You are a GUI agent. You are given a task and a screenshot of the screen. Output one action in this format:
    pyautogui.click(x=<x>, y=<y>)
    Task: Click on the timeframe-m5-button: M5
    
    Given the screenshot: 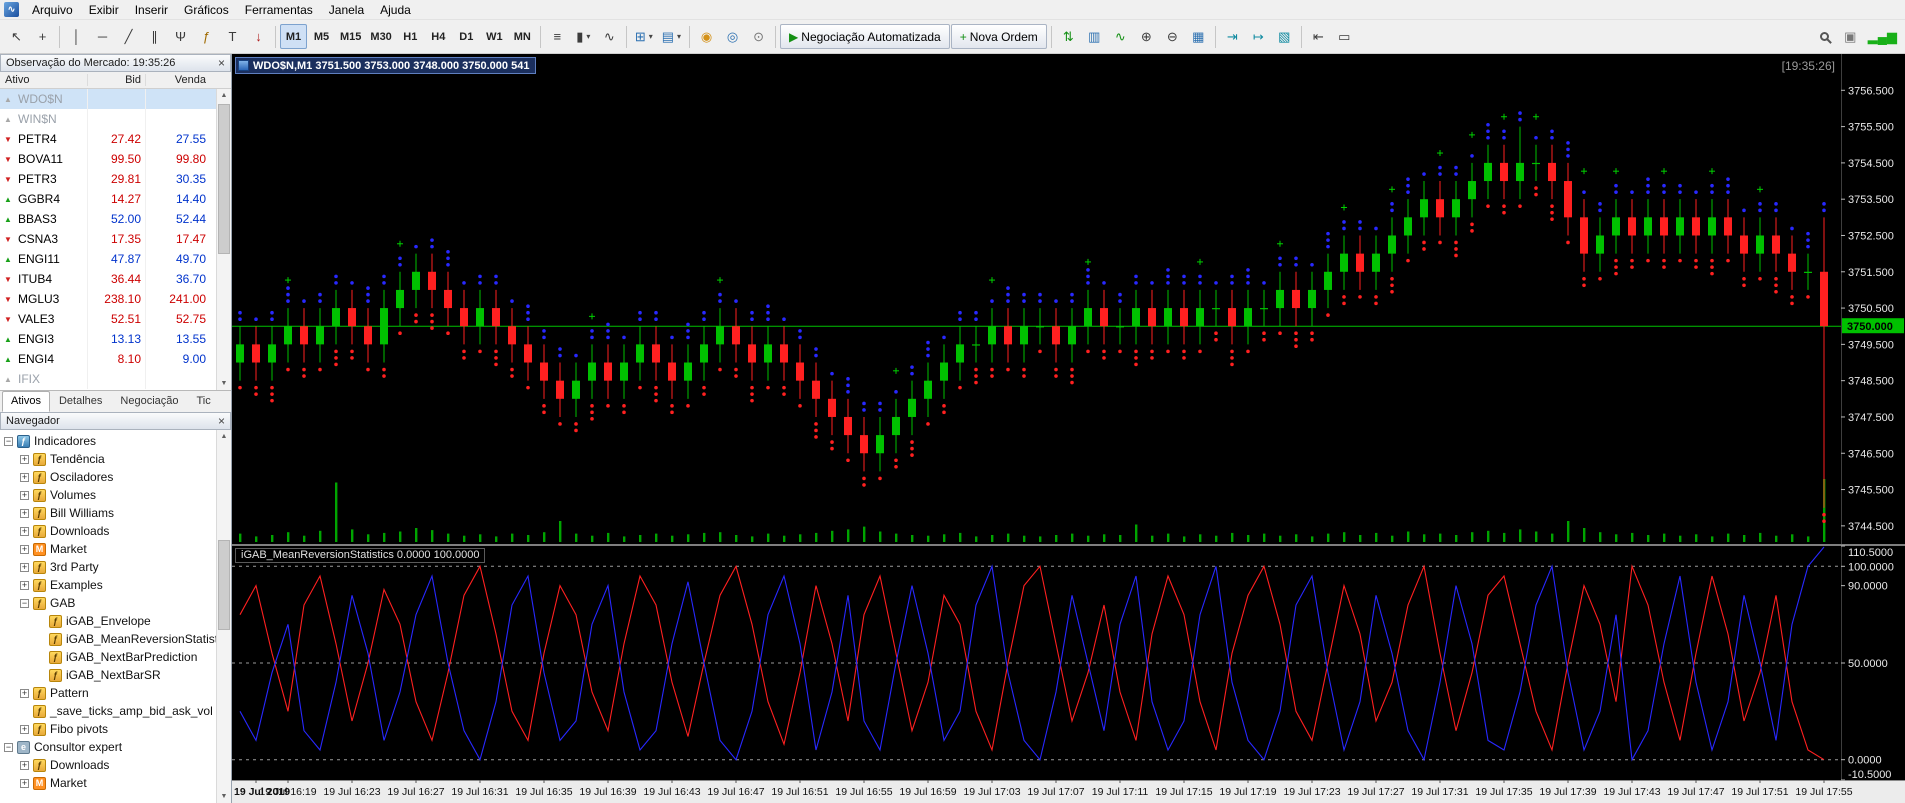 What is the action you would take?
    pyautogui.click(x=321, y=36)
    